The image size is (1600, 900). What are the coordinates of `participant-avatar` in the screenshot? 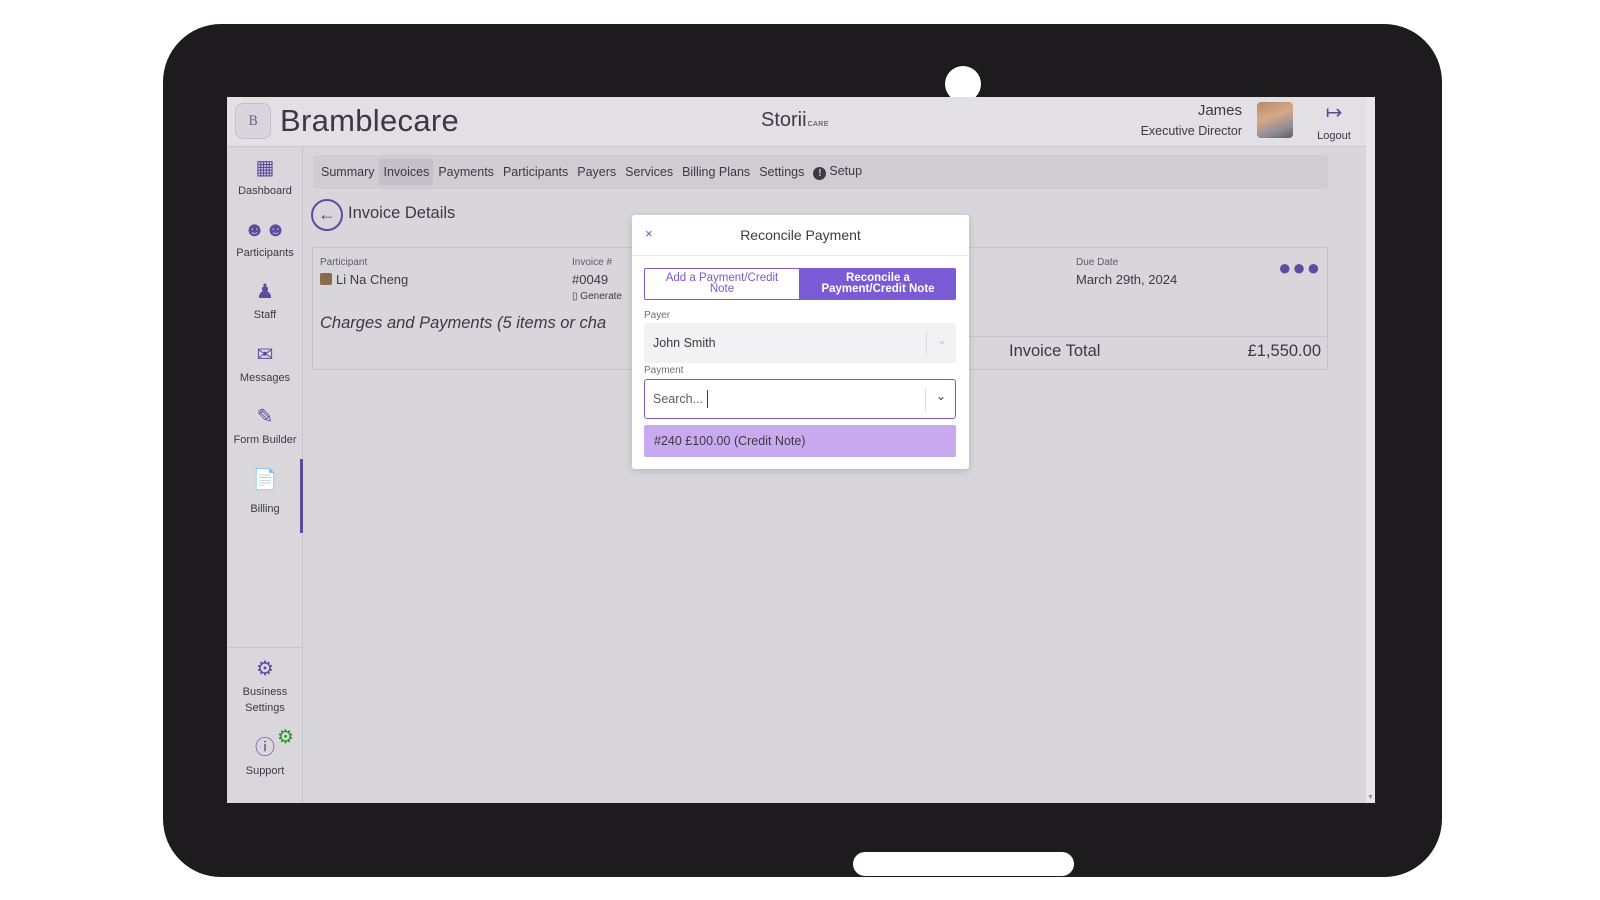 It's located at (326, 279).